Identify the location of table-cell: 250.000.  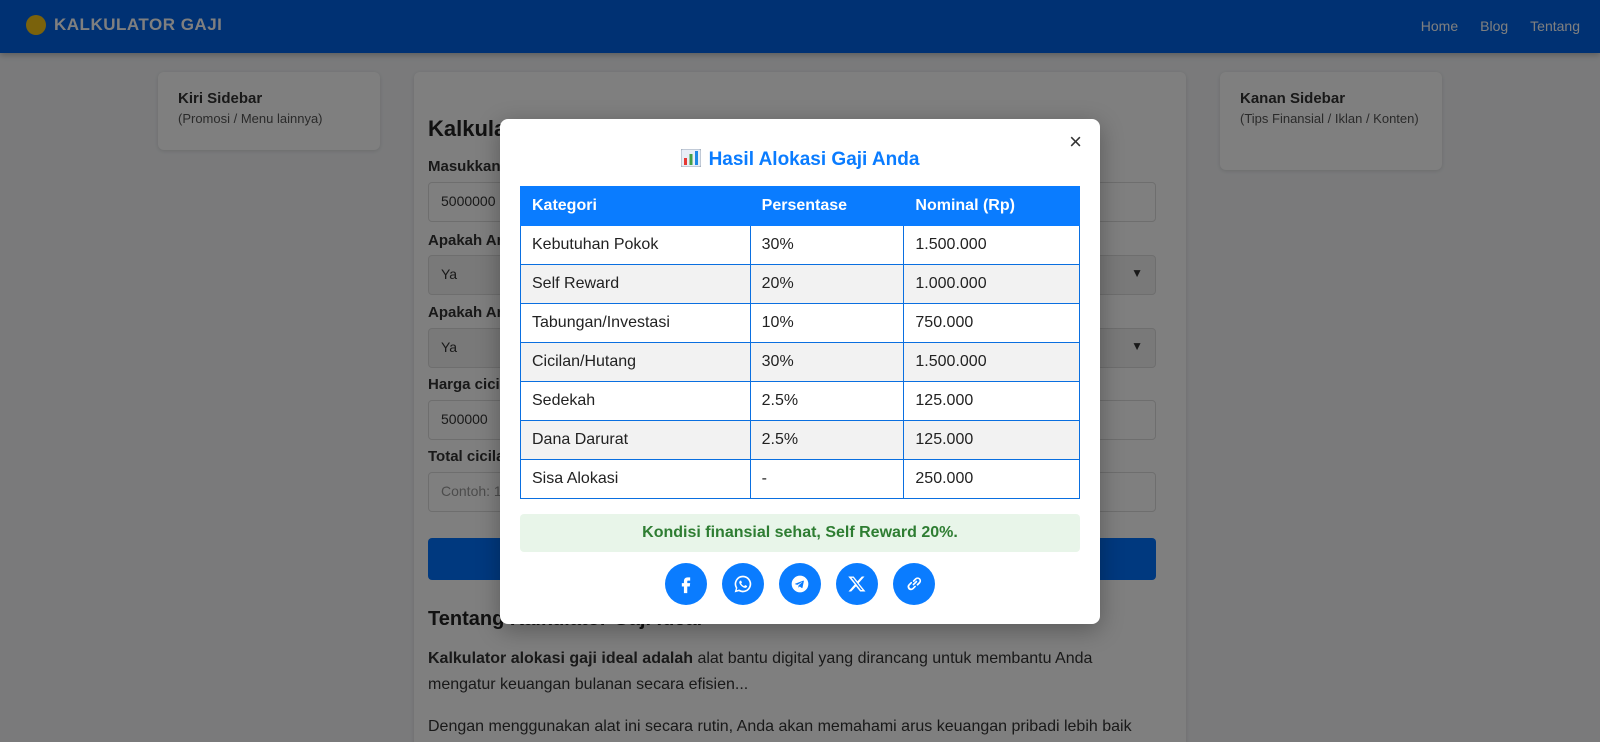
(991, 479).